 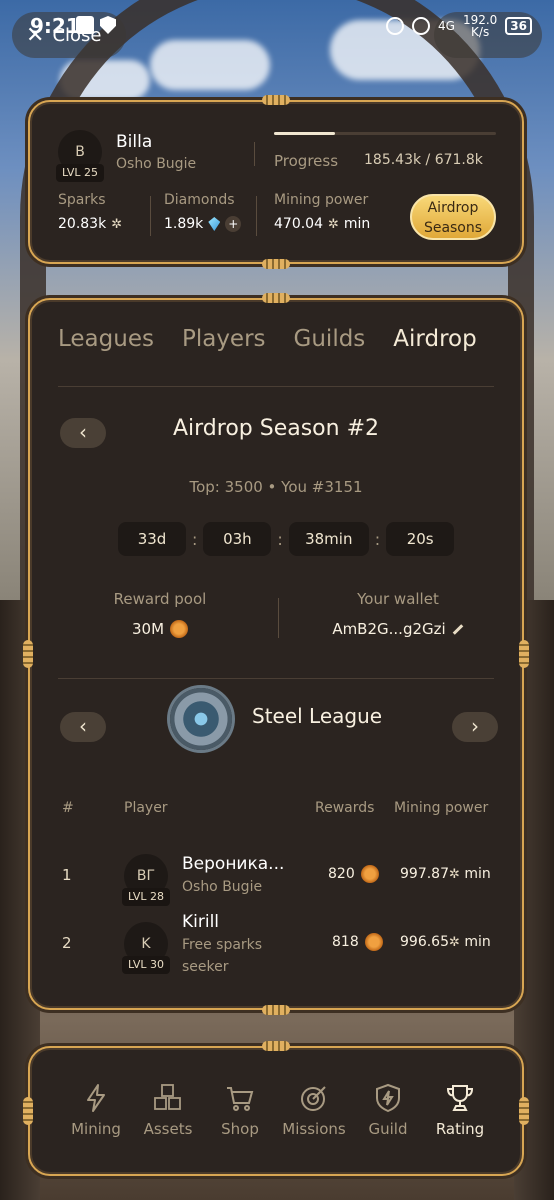 What do you see at coordinates (460, 1098) in the screenshot?
I see `trophy-icon` at bounding box center [460, 1098].